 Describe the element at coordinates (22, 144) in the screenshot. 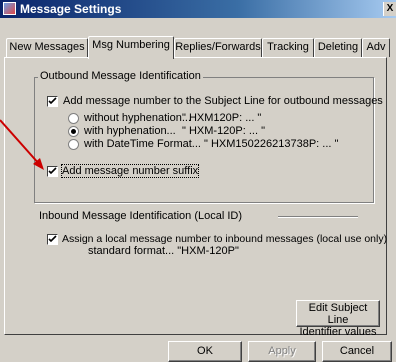

I see `annotation-arrow-icon` at that location.